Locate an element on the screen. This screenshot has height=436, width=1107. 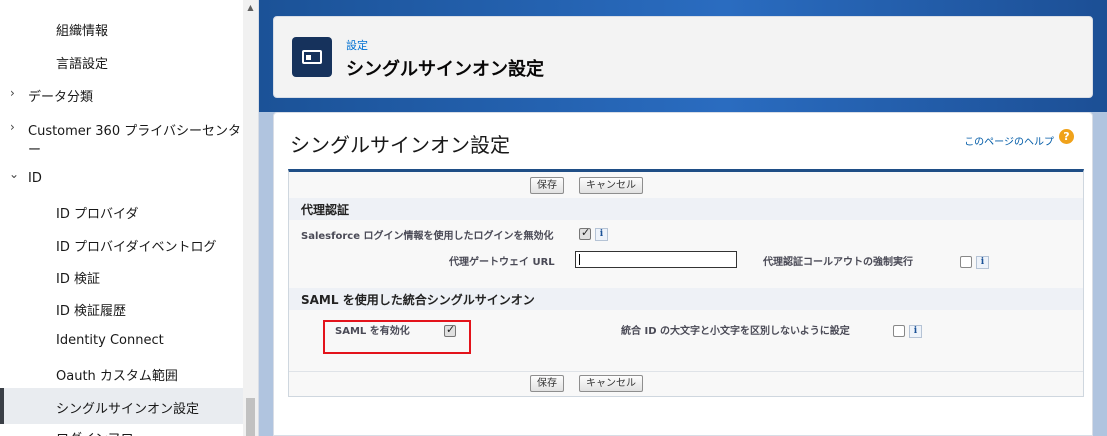
sidebar-scrollbar-thumb is located at coordinates (250, 417).